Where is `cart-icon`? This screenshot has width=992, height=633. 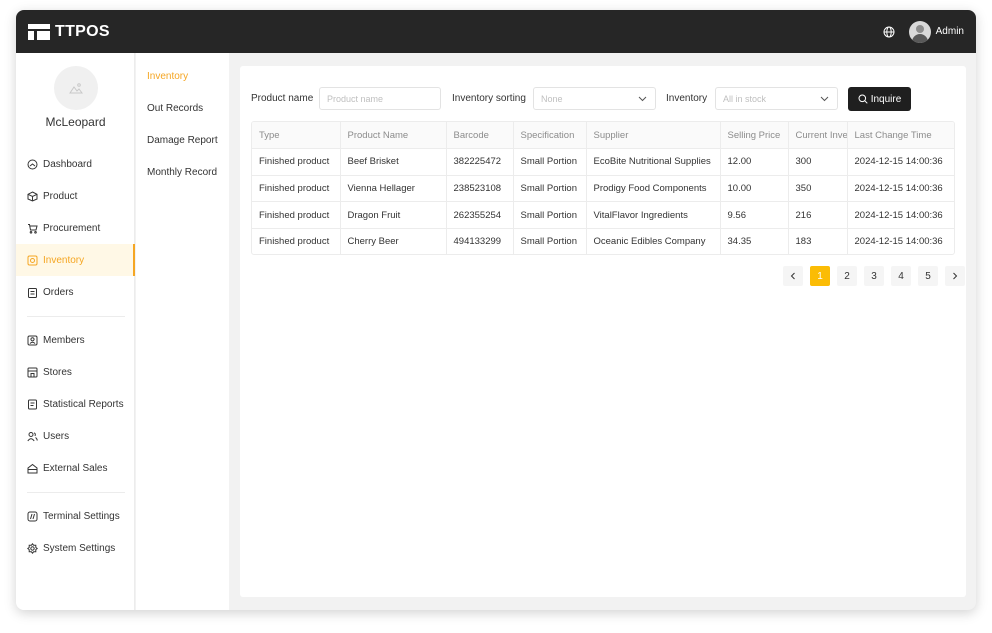 cart-icon is located at coordinates (33, 228).